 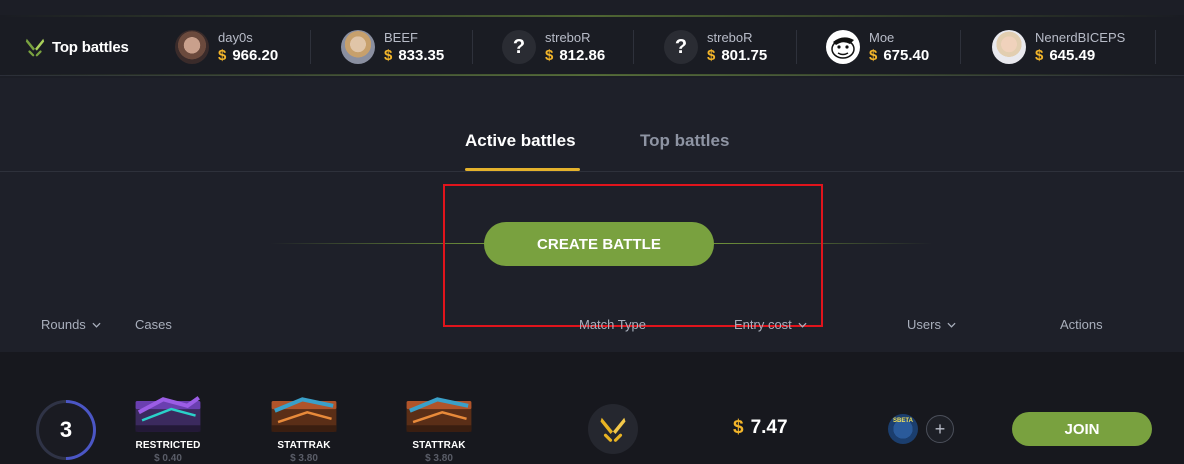 What do you see at coordinates (168, 458) in the screenshot?
I see `case-price: $ 0.40` at bounding box center [168, 458].